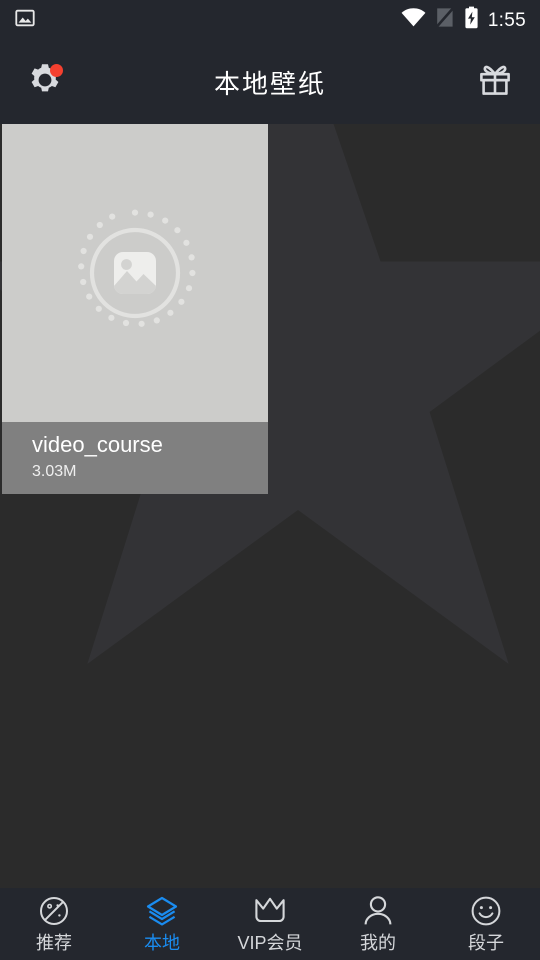  I want to click on nav-item-local: 本地, so click(162, 924).